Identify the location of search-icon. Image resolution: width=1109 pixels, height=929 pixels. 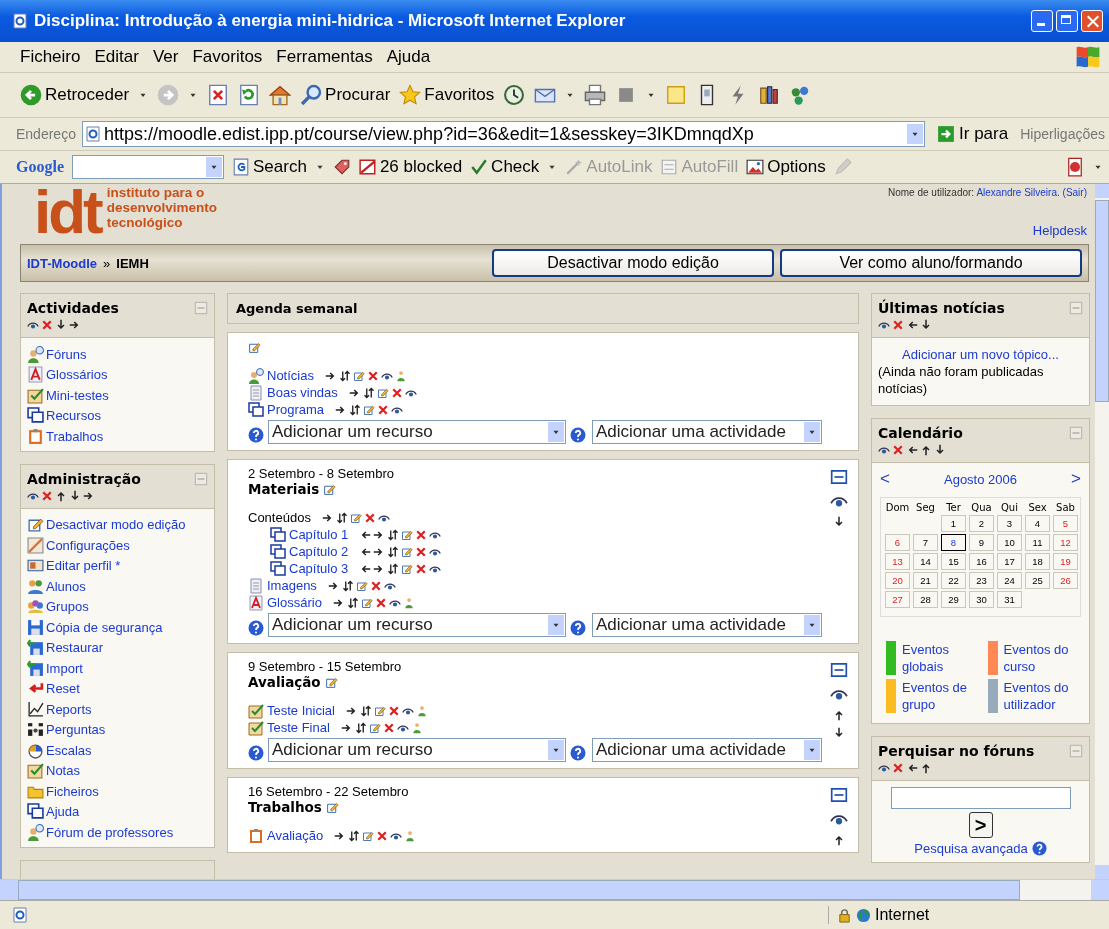
(311, 95).